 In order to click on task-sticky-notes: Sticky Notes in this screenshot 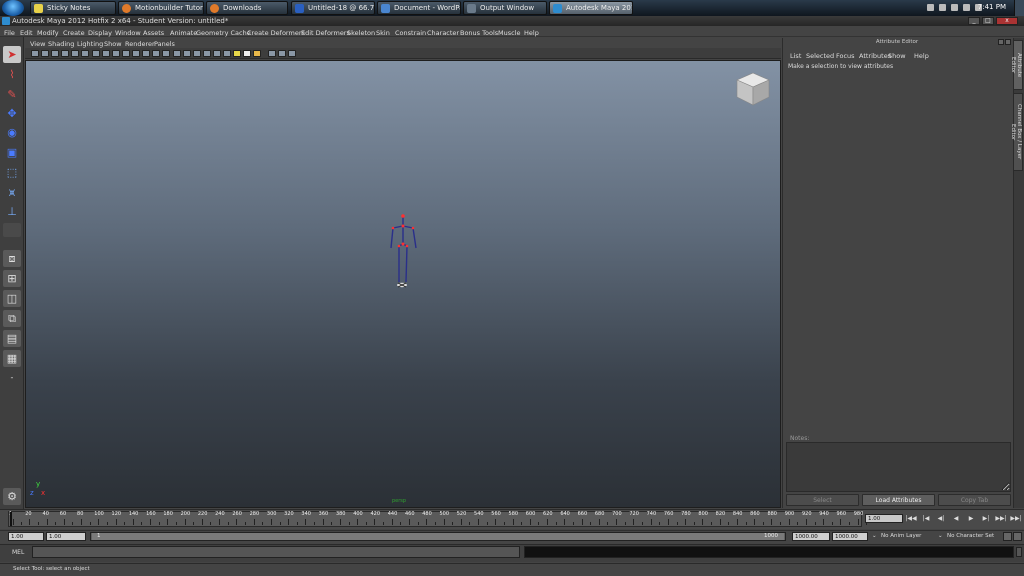, I will do `click(73, 8)`.